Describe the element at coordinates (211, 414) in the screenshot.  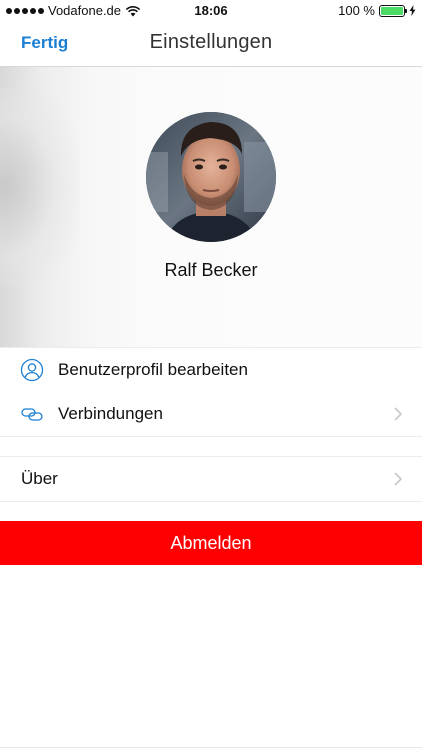
I see `menu-item-connections: Verbindungen` at that location.